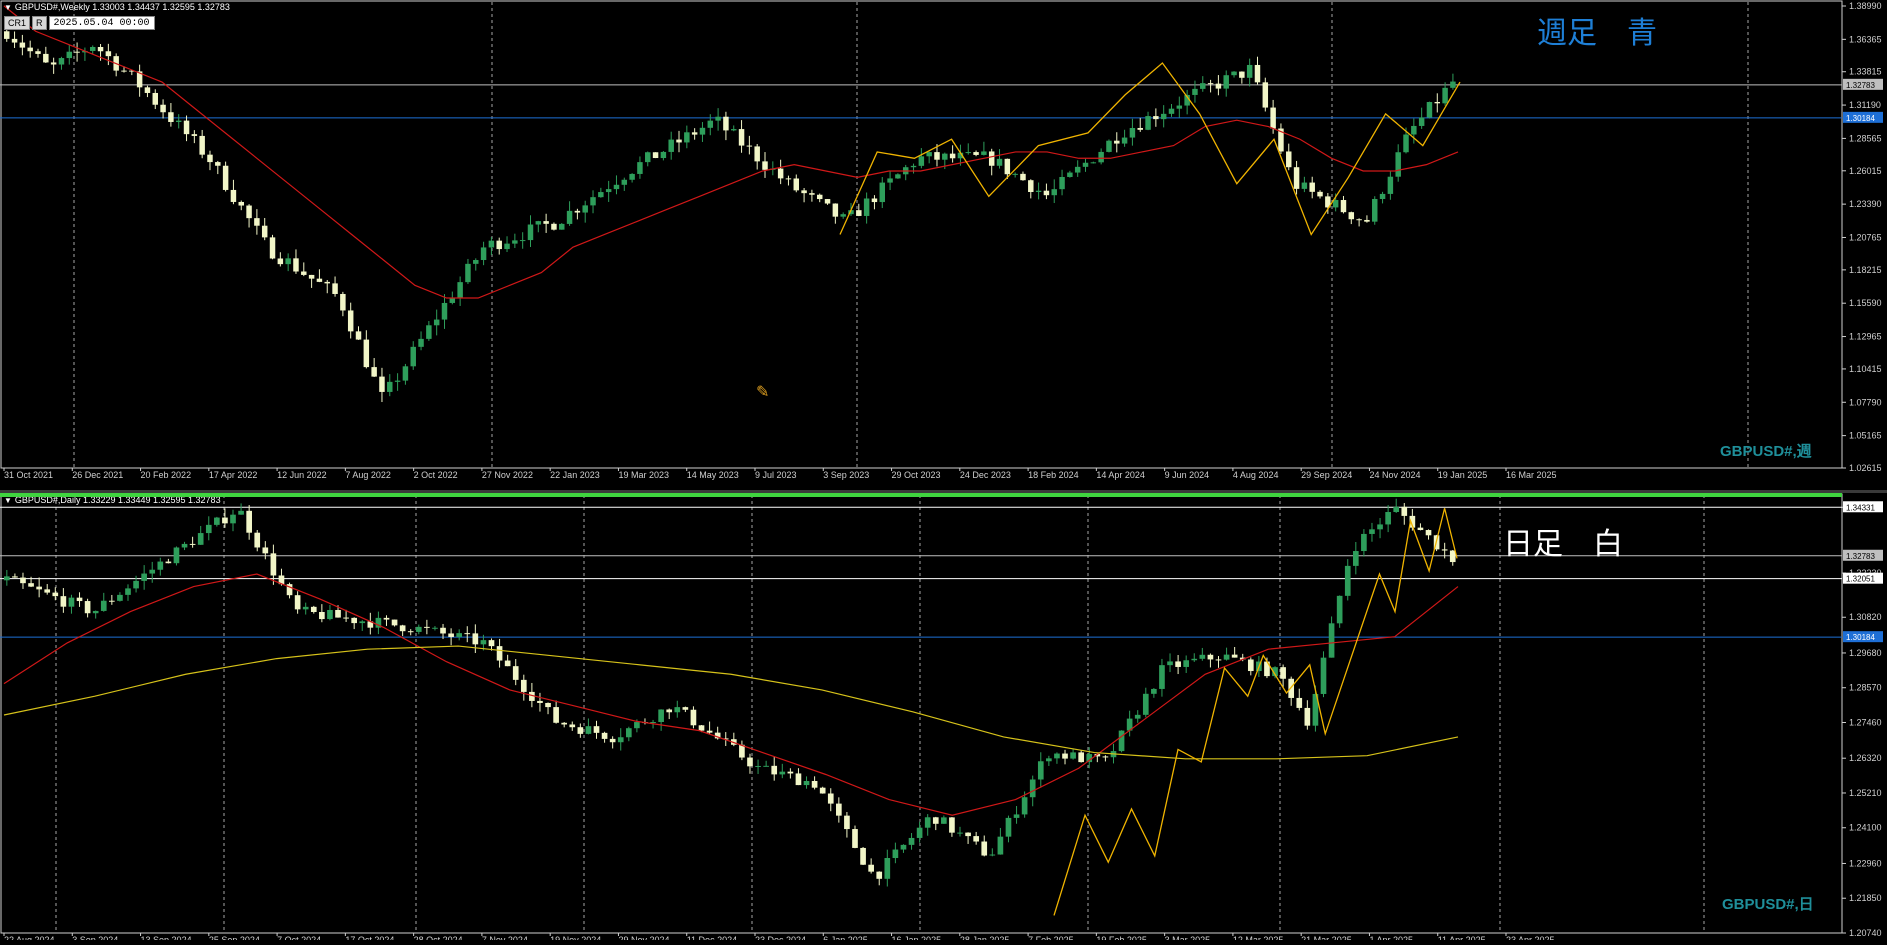  Describe the element at coordinates (1860, 579) in the screenshot. I see `level-tag-label: 1.32051` at that location.